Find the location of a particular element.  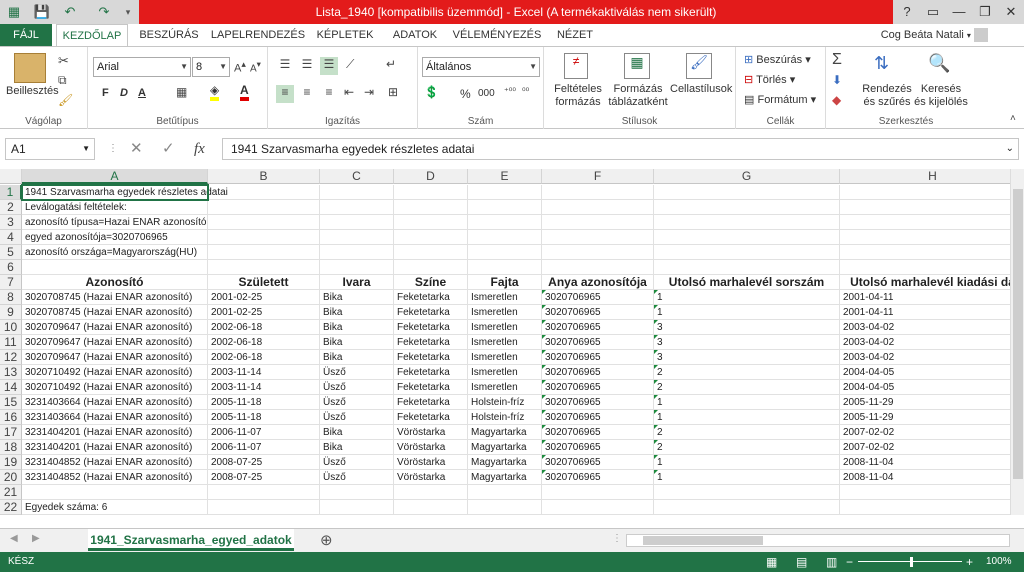

undo-icon: ↶ is located at coordinates (70, 12).